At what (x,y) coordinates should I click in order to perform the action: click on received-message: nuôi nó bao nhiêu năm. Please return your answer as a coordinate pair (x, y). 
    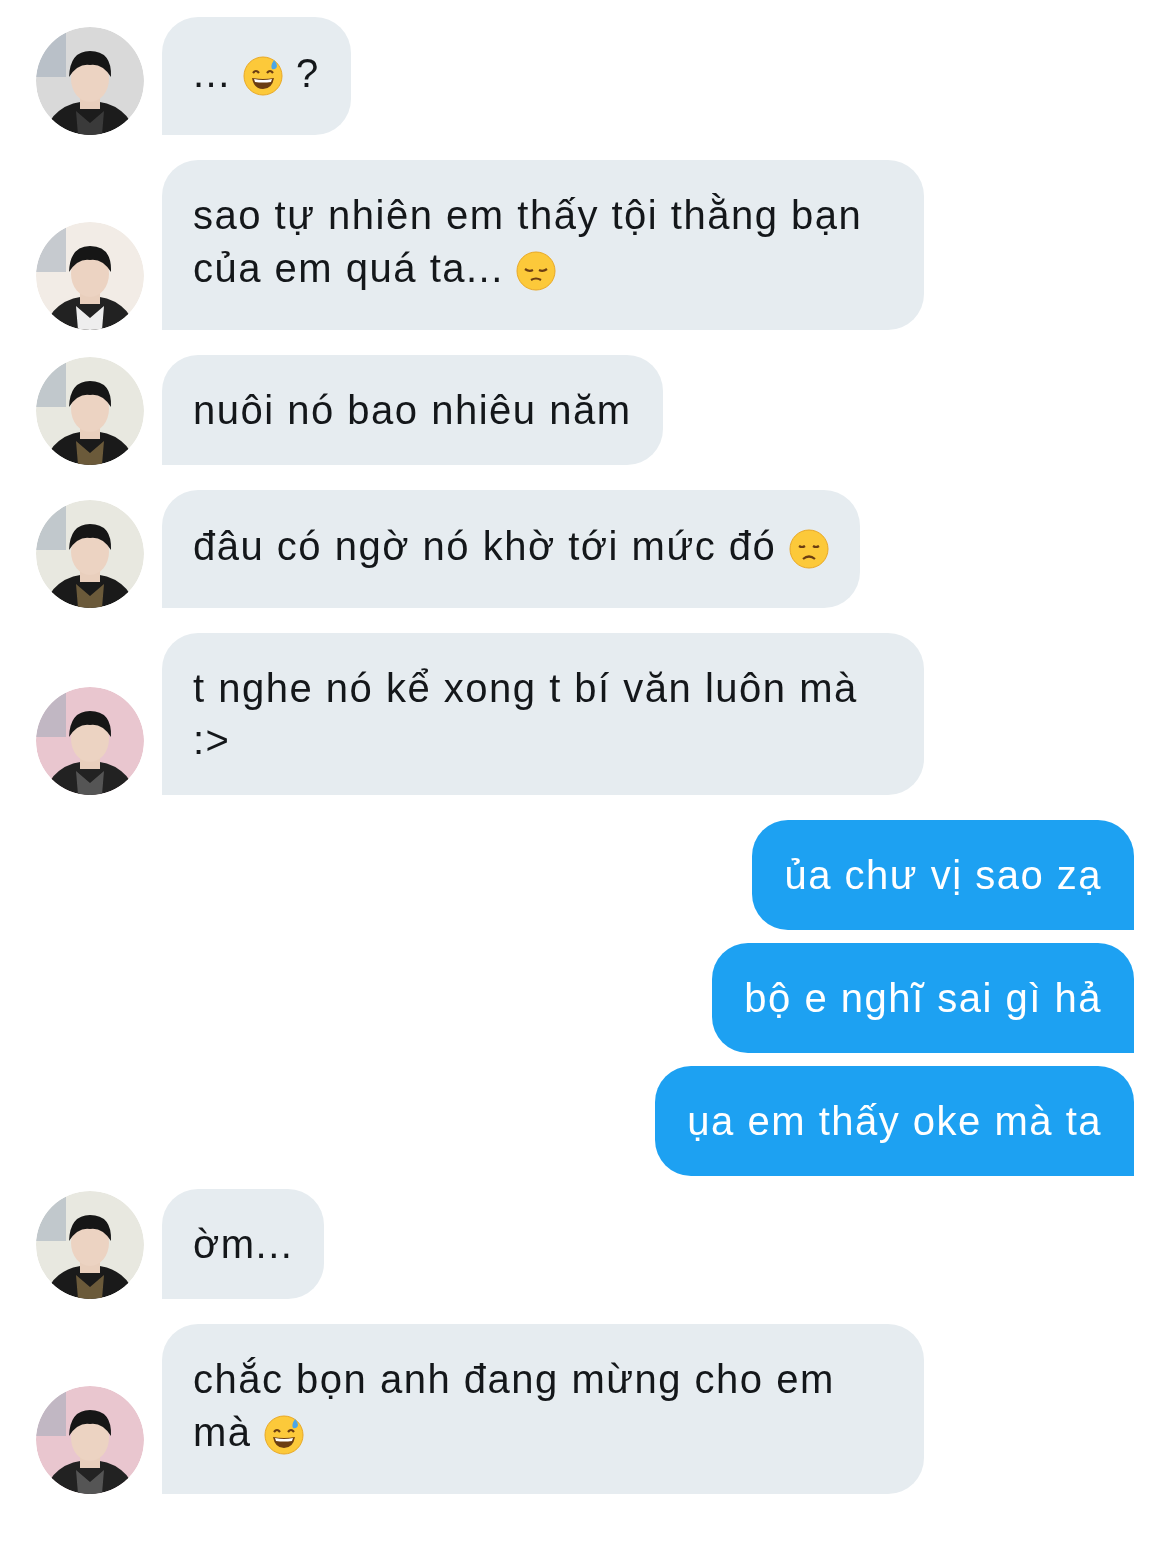
    Looking at the image, I should click on (412, 410).